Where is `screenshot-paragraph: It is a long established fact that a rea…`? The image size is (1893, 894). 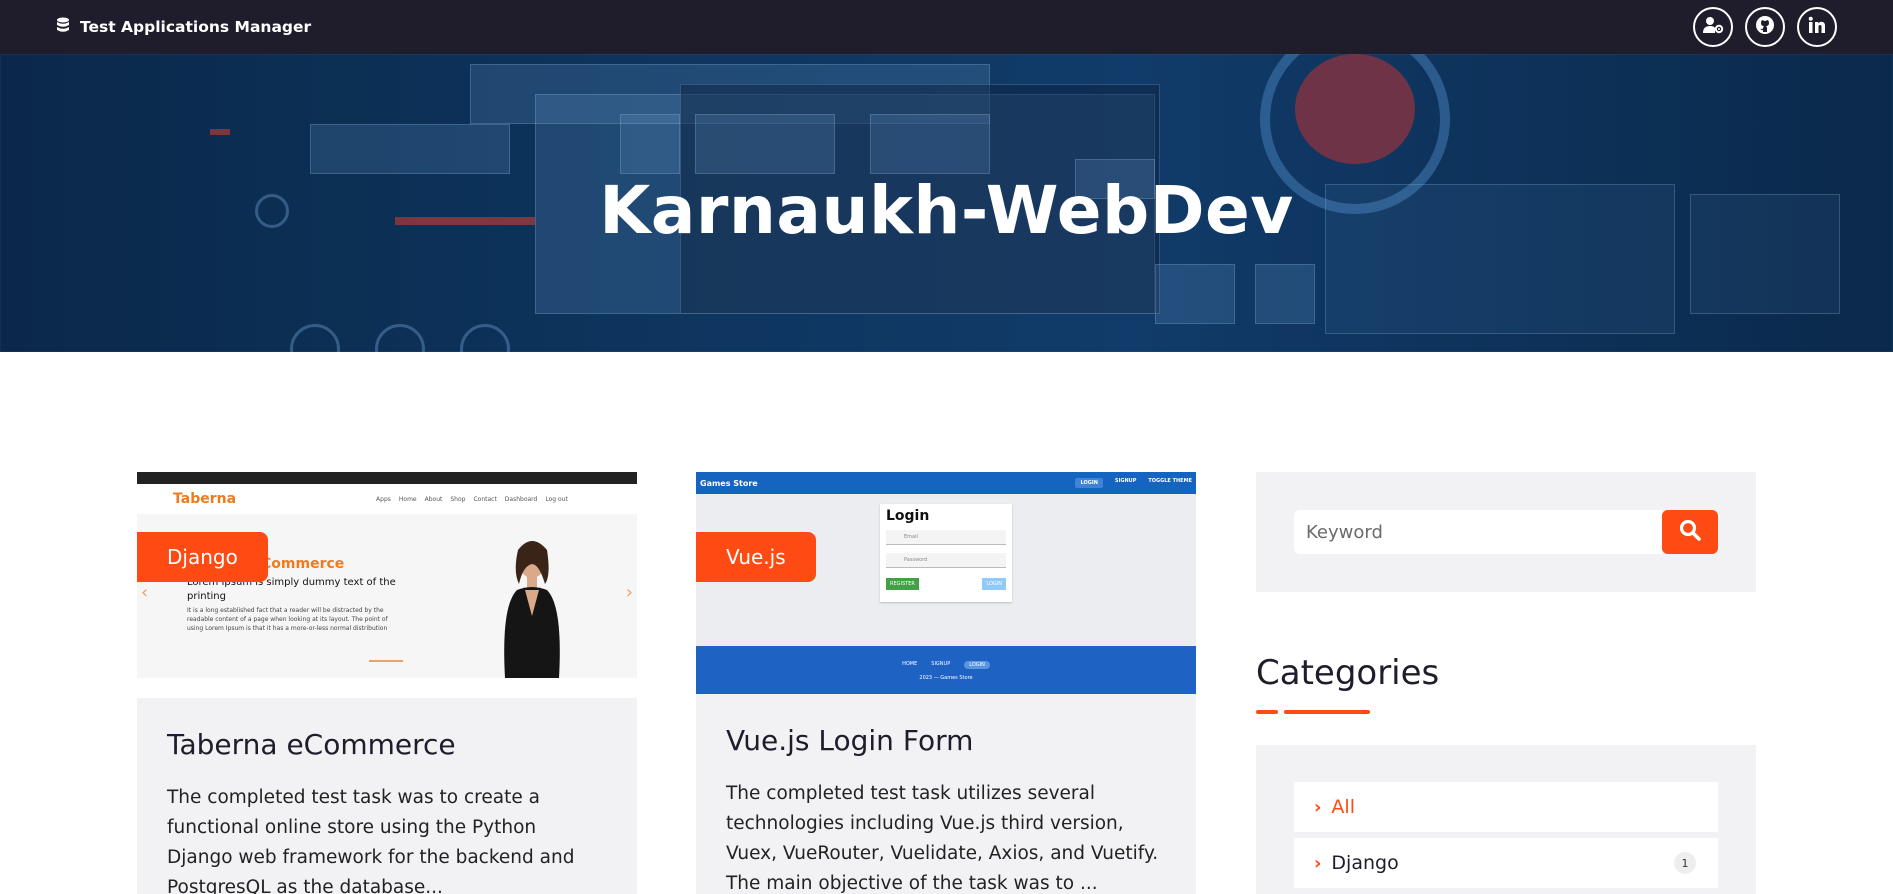 screenshot-paragraph: It is a long established fact that a rea… is located at coordinates (287, 619).